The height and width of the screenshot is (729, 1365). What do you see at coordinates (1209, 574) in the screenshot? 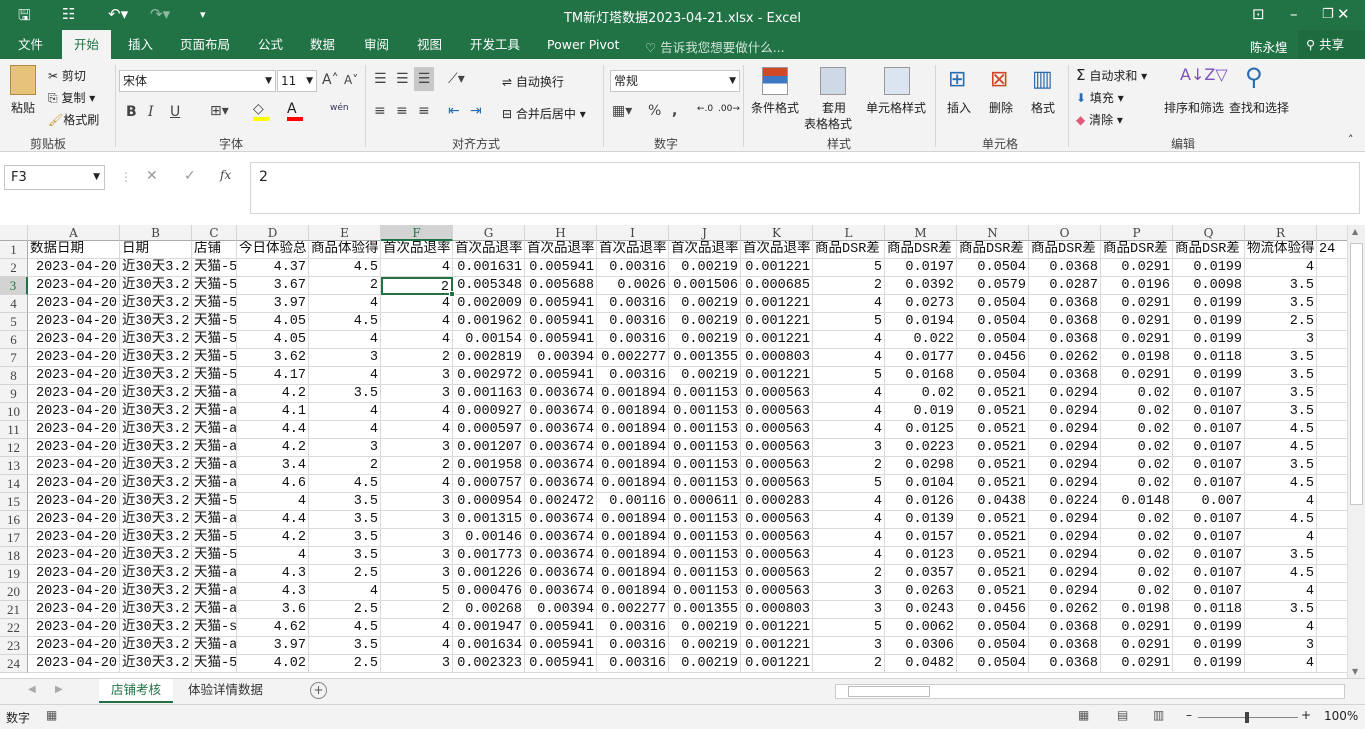
I see `cell: 0.0107` at bounding box center [1209, 574].